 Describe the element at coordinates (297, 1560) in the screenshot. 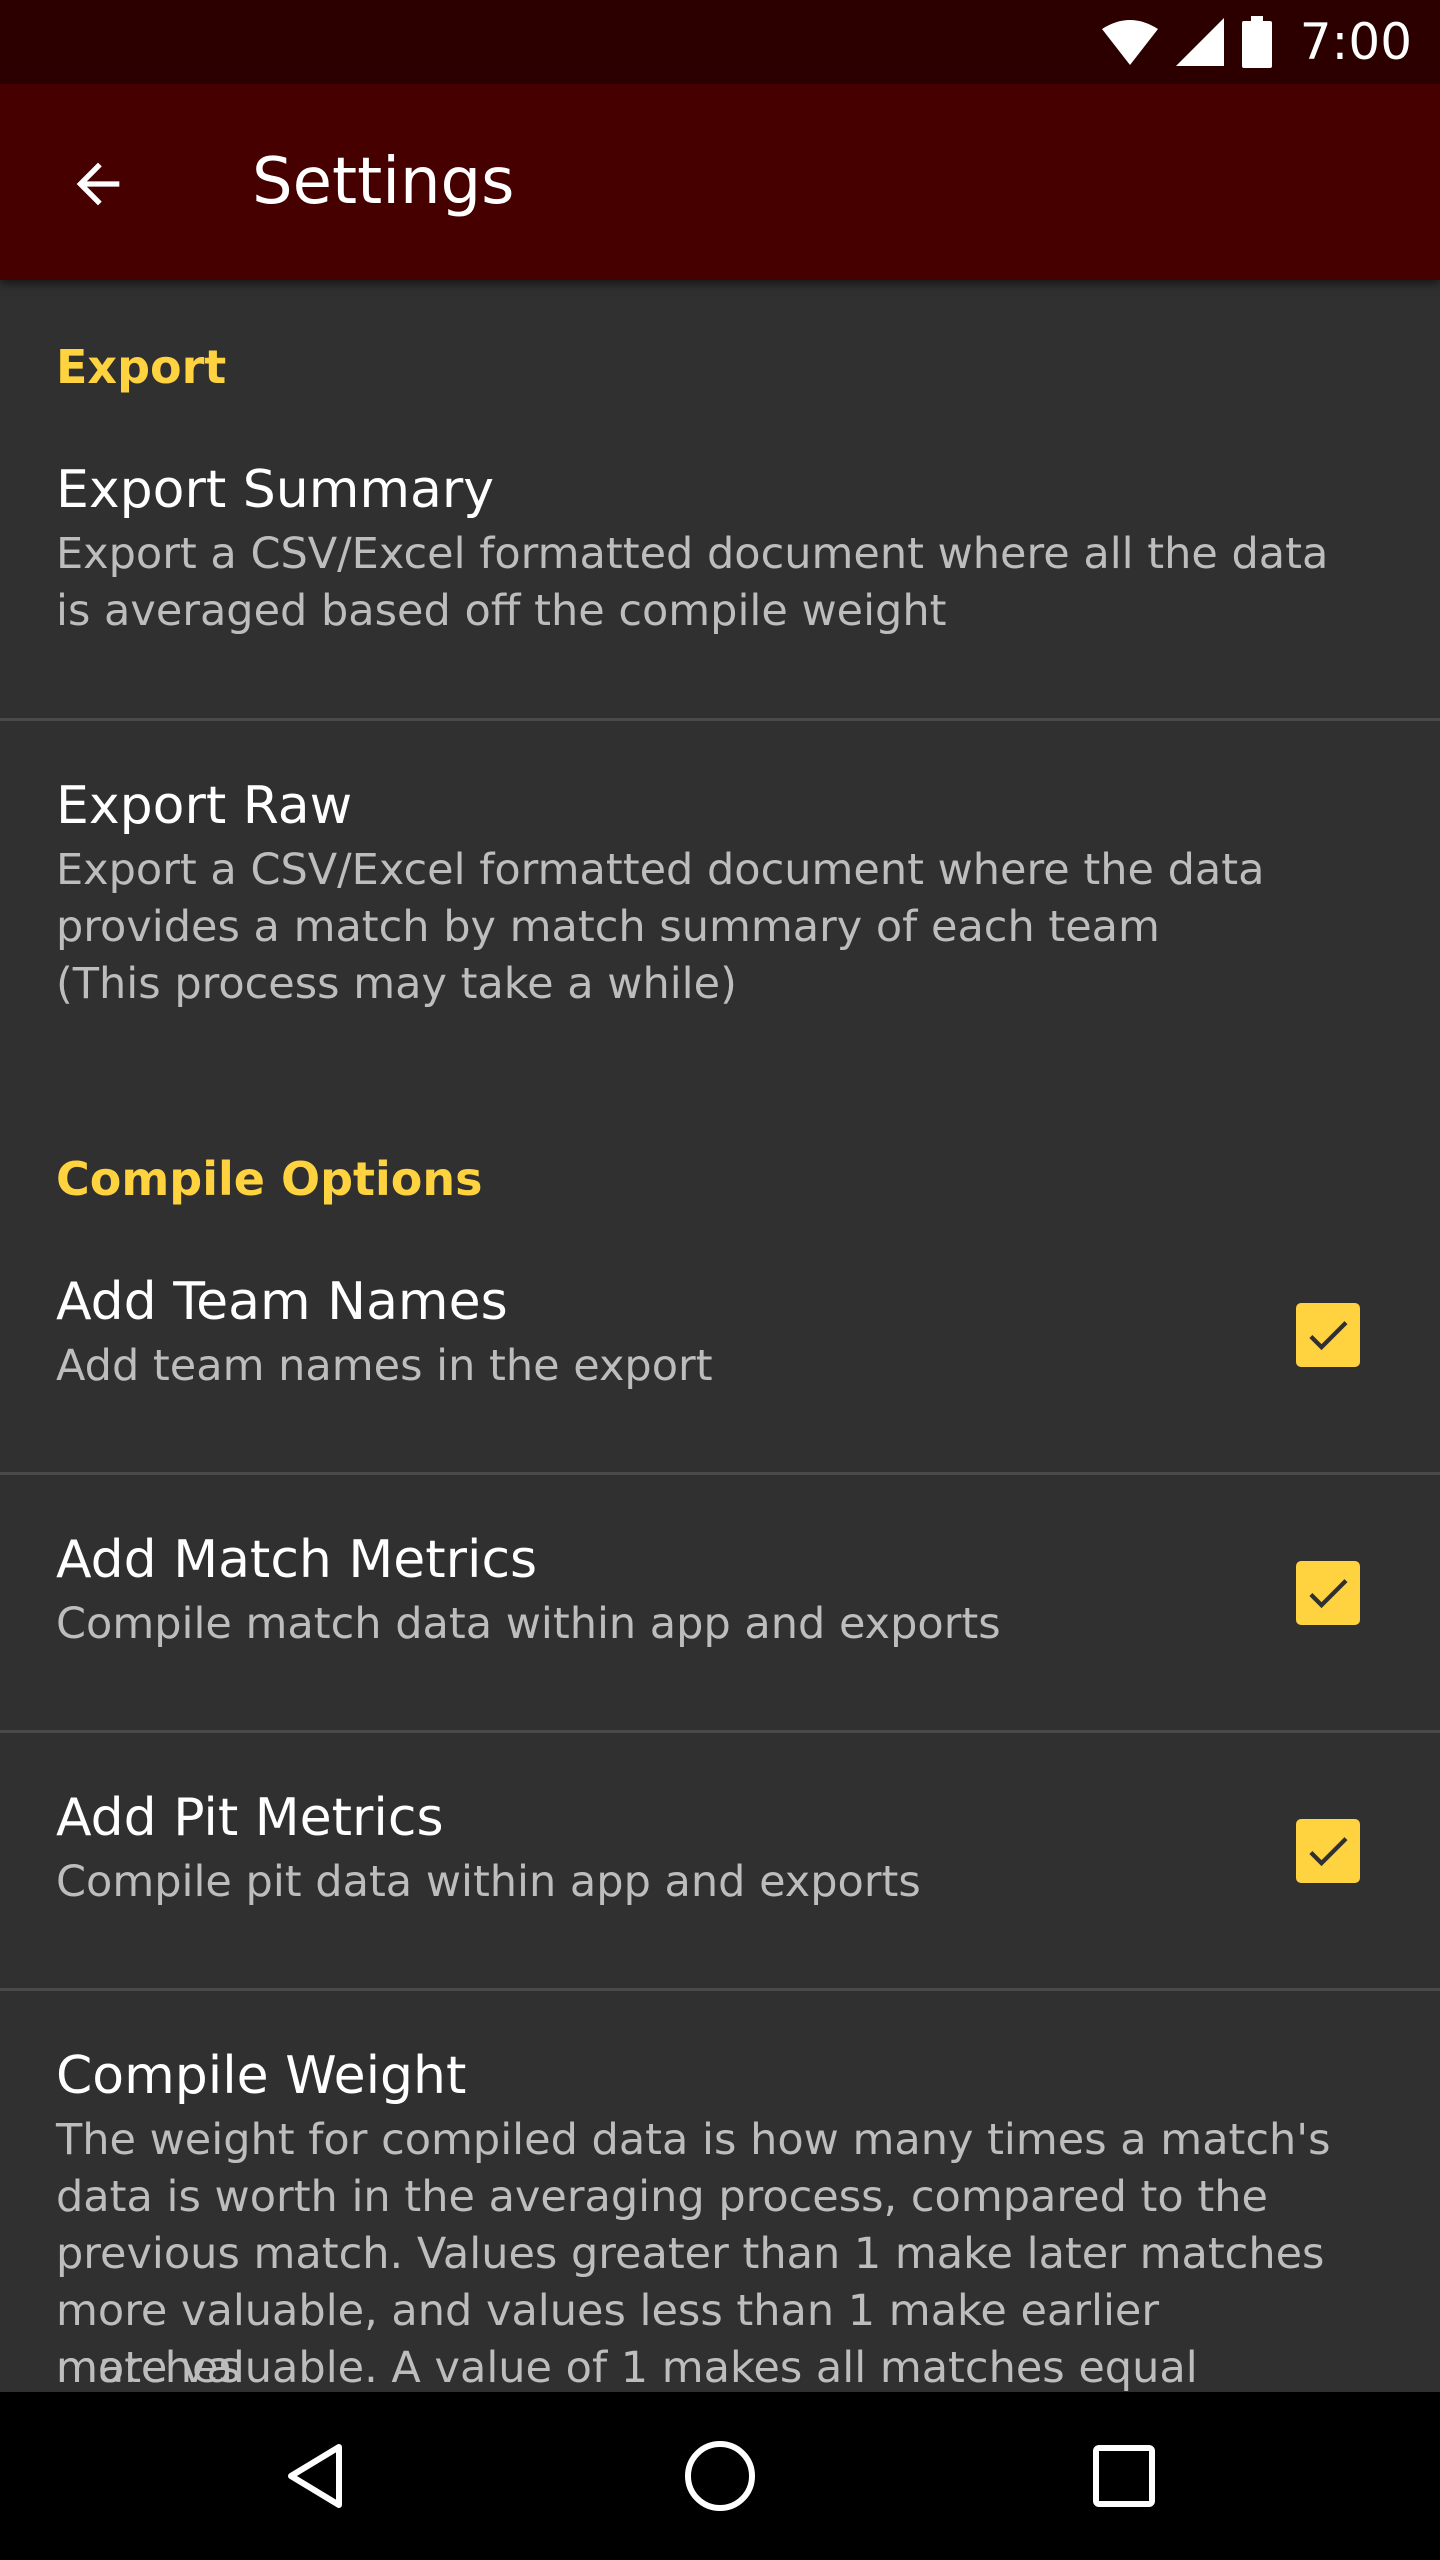

I see `pref-title: Add Match Metrics` at that location.